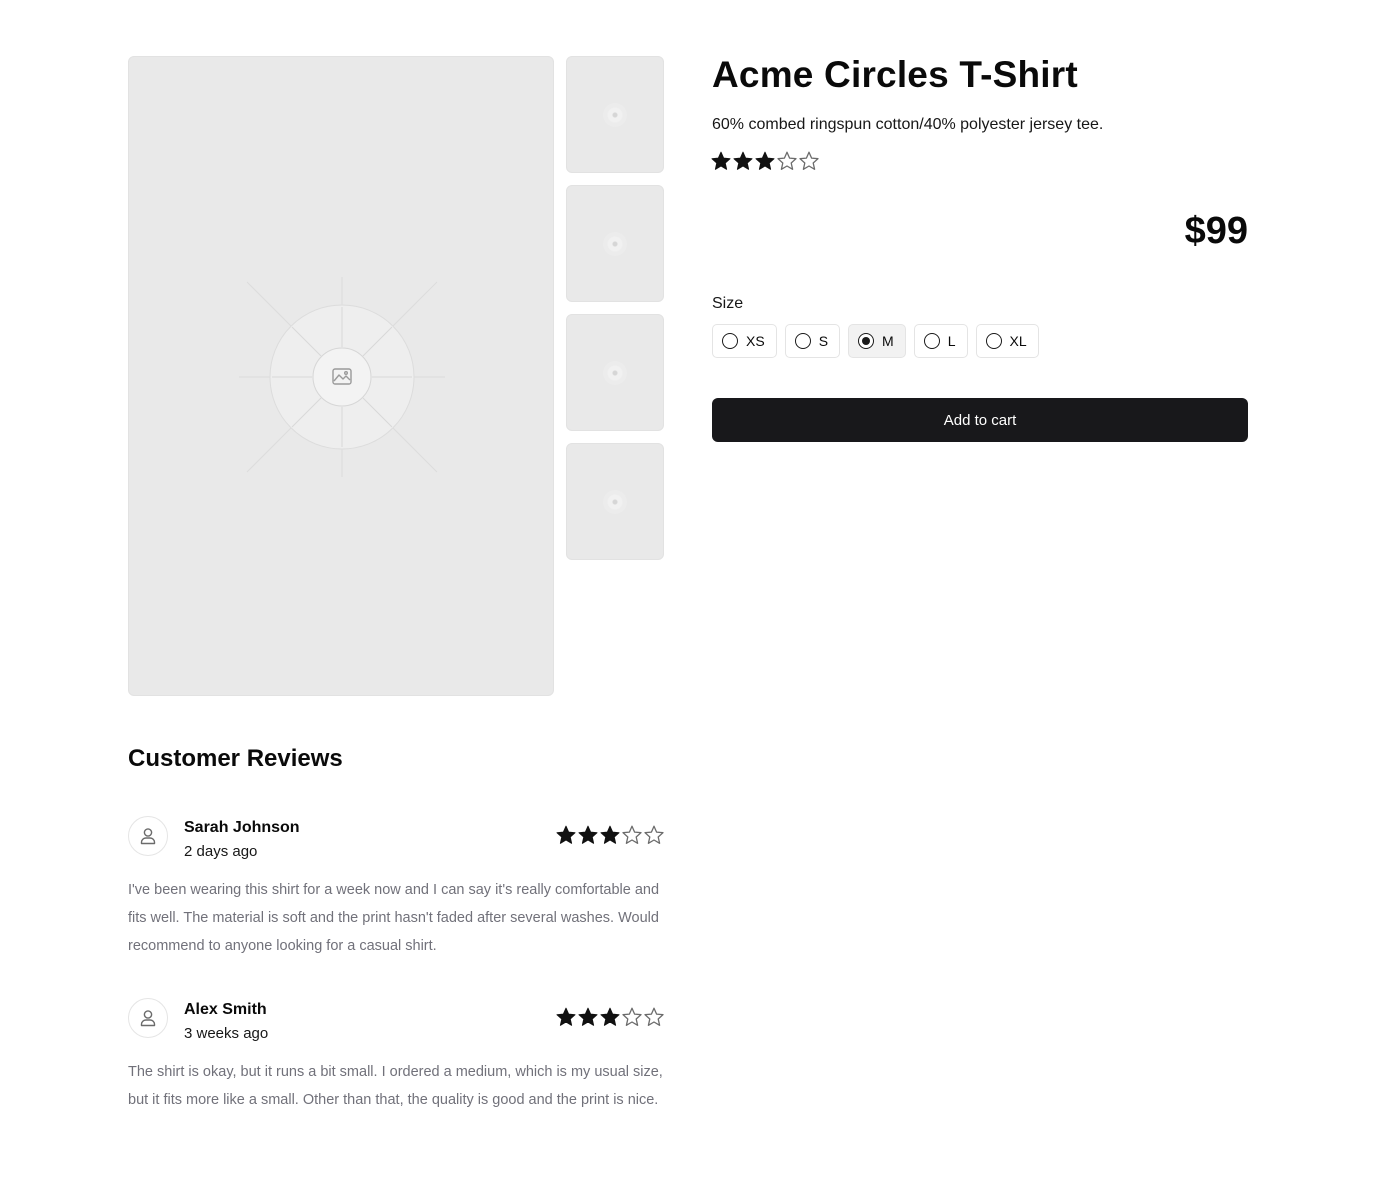 This screenshot has height=1196, width=1376. Describe the element at coordinates (1007, 341) in the screenshot. I see `size-option-xl: XL` at that location.